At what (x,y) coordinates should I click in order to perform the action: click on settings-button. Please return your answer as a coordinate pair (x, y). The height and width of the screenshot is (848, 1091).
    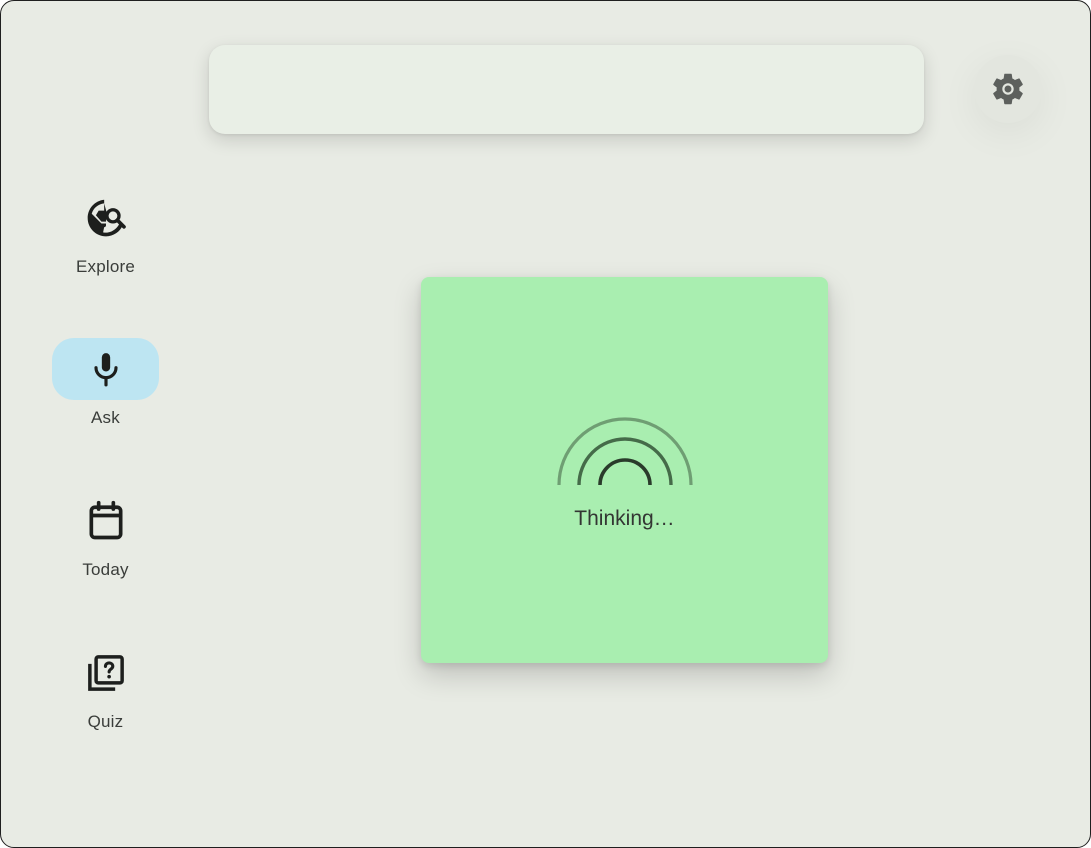
    Looking at the image, I should click on (1008, 89).